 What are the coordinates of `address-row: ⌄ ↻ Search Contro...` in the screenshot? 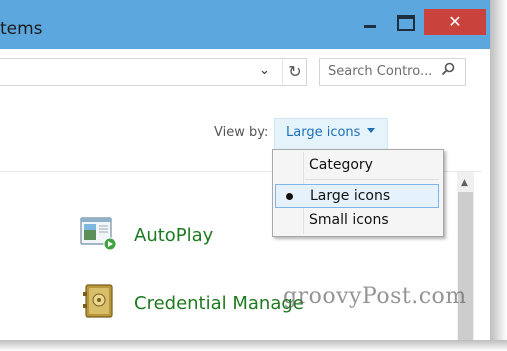 It's located at (241, 71).